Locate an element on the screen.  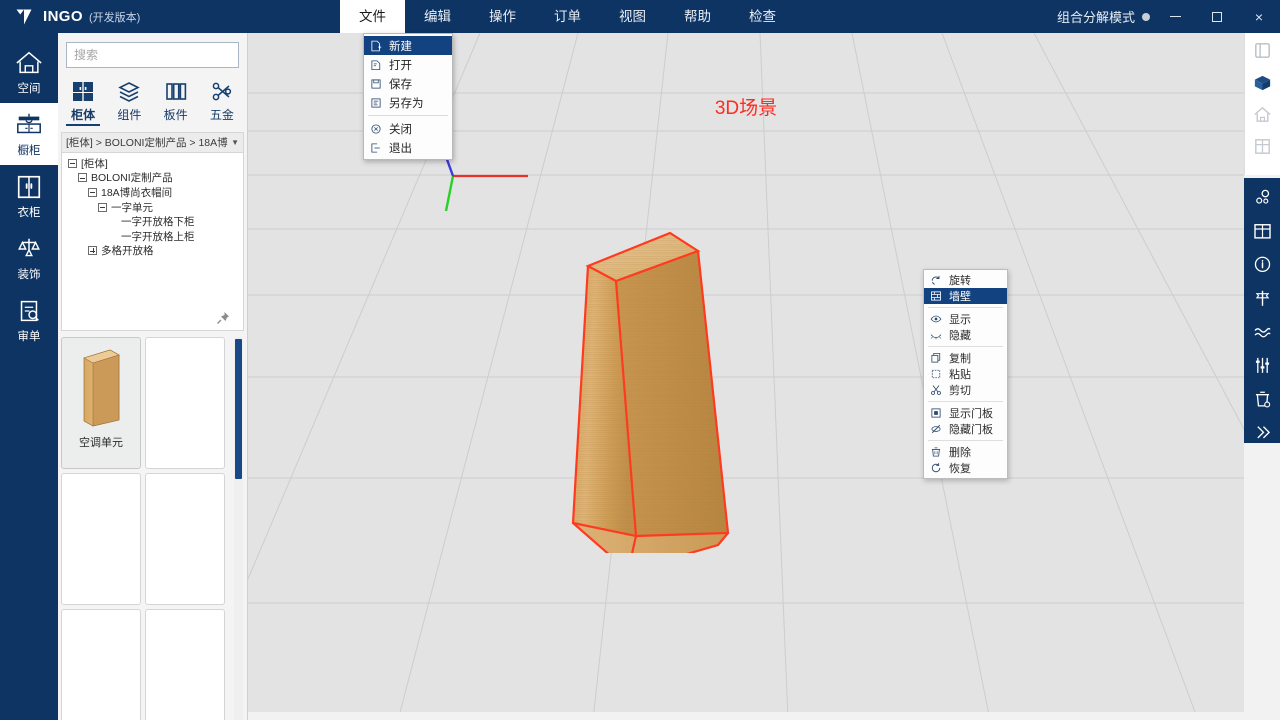
panel-view-icon is located at coordinates (1262, 50).